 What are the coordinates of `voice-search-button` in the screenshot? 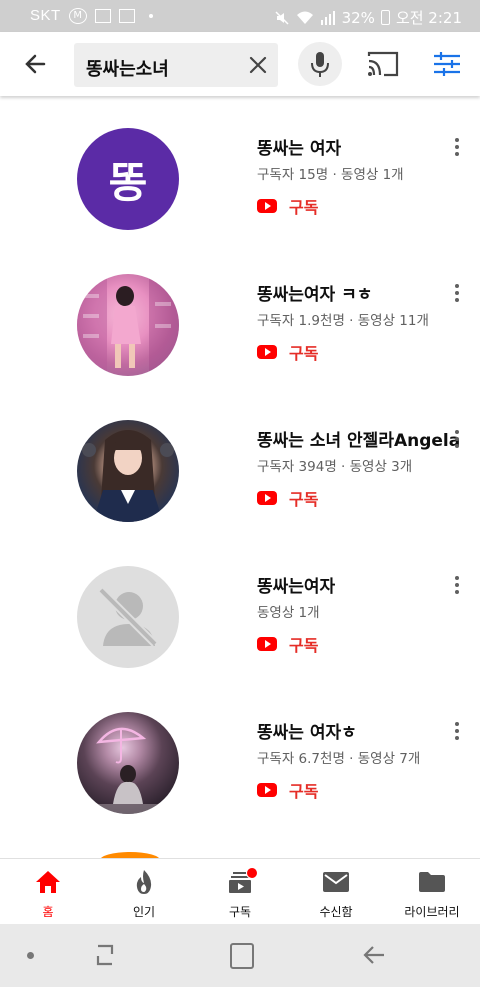 It's located at (320, 64).